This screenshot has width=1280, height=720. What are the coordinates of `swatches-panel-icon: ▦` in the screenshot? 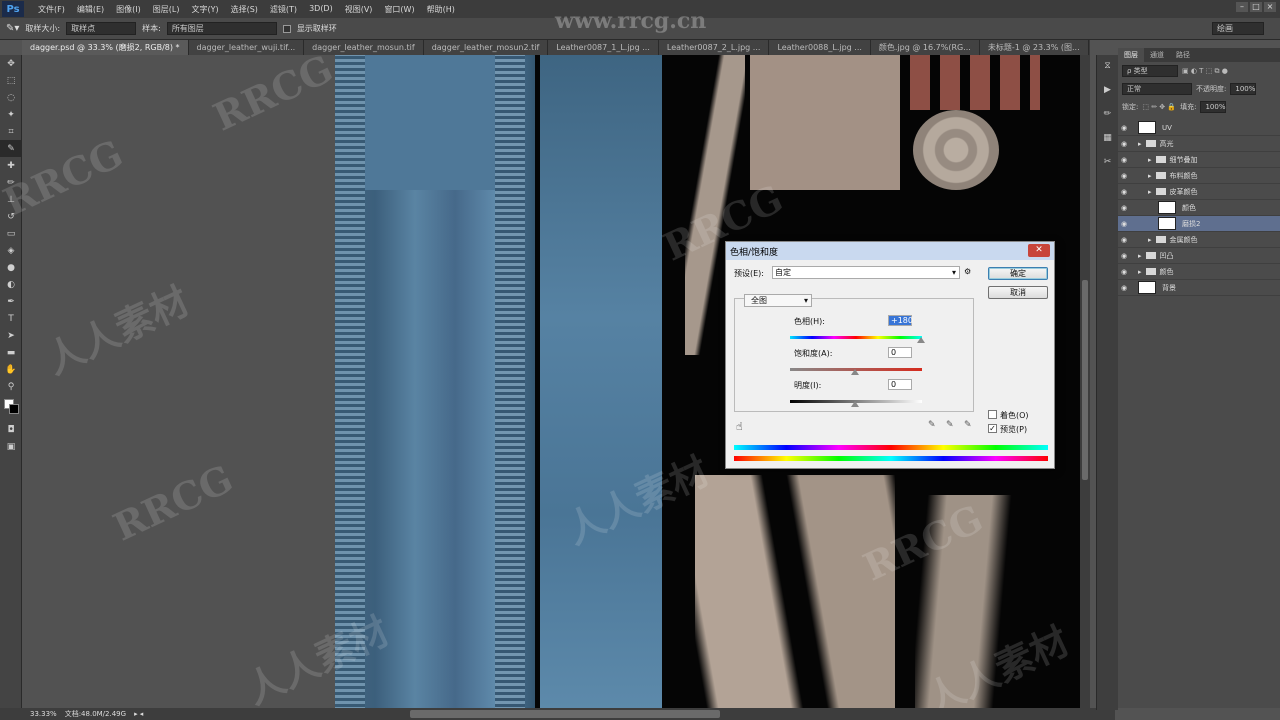 It's located at (1108, 140).